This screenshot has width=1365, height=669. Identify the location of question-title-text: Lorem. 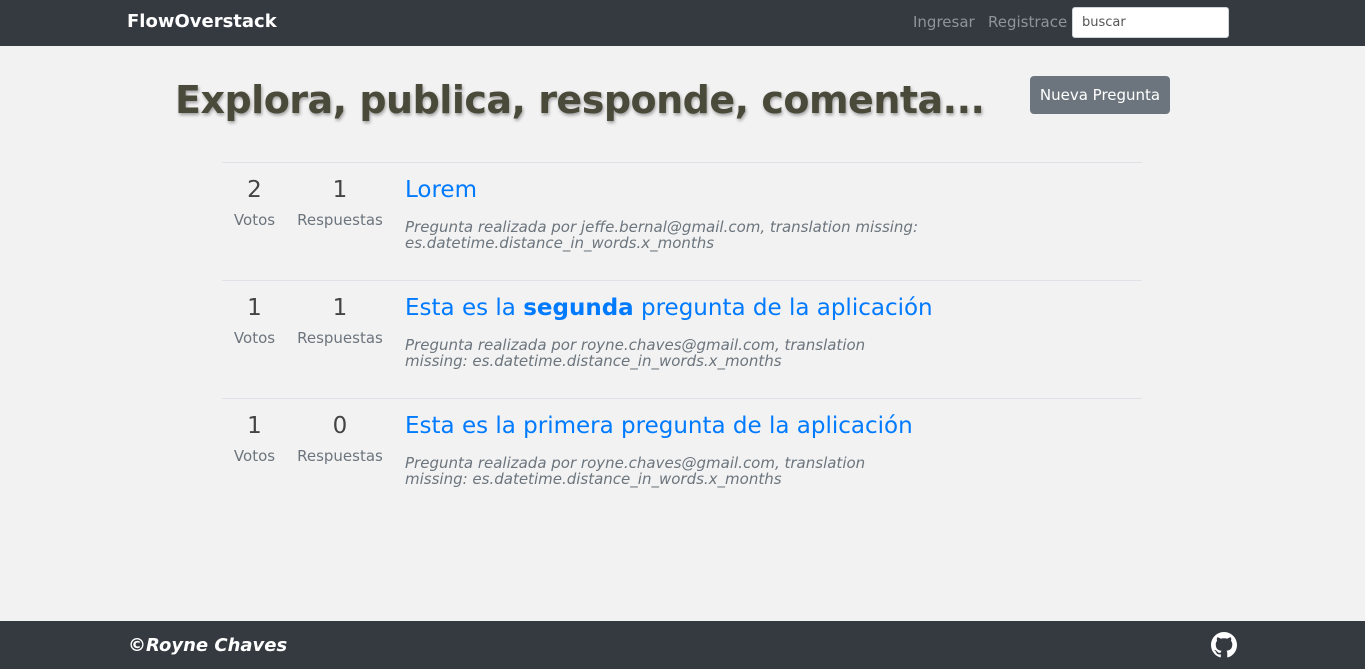
(441, 190).